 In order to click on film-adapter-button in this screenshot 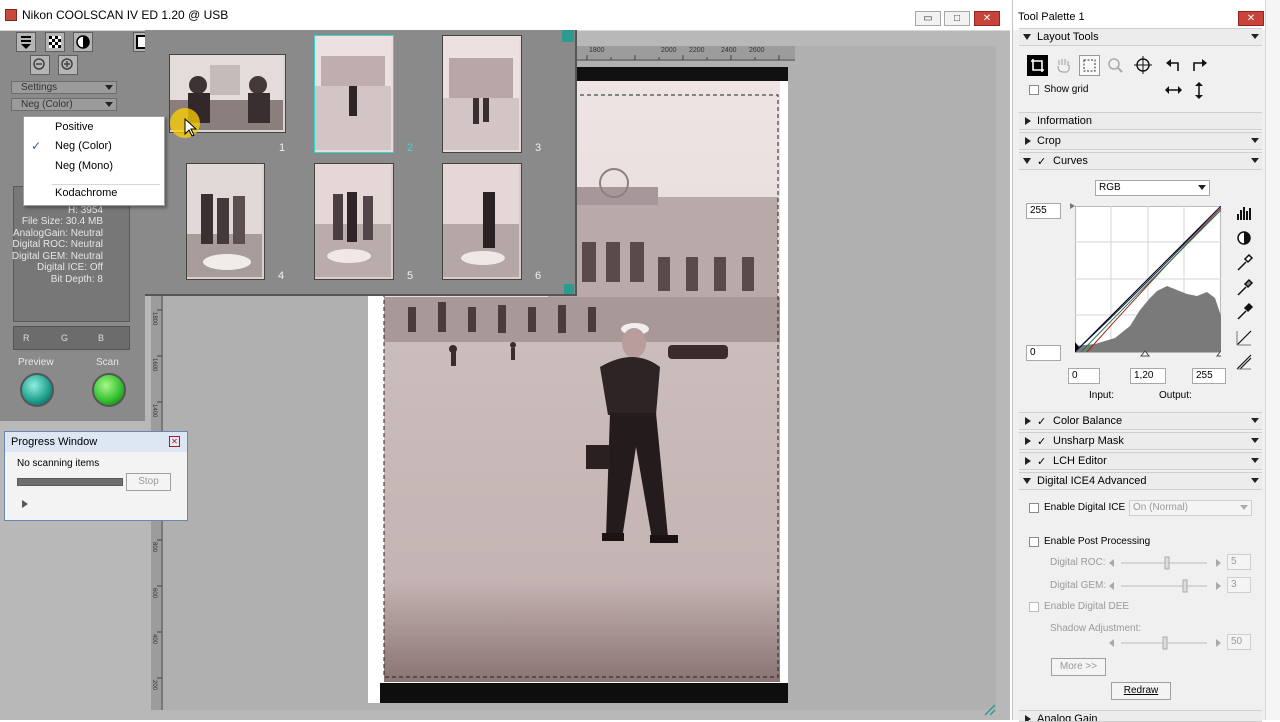, I will do `click(26, 42)`.